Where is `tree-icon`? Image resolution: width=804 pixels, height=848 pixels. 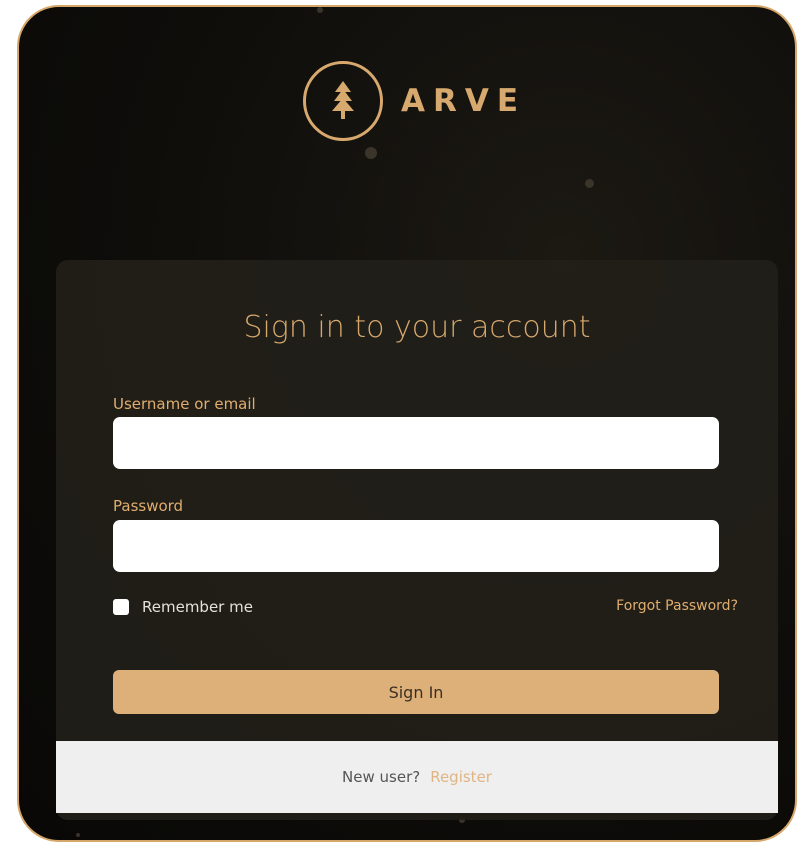 tree-icon is located at coordinates (343, 101).